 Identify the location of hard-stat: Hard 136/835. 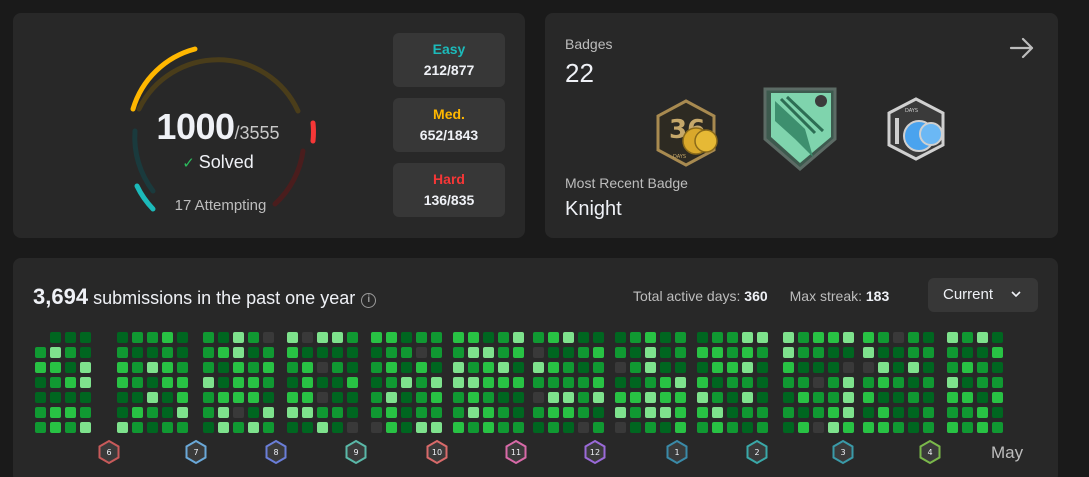
(449, 190).